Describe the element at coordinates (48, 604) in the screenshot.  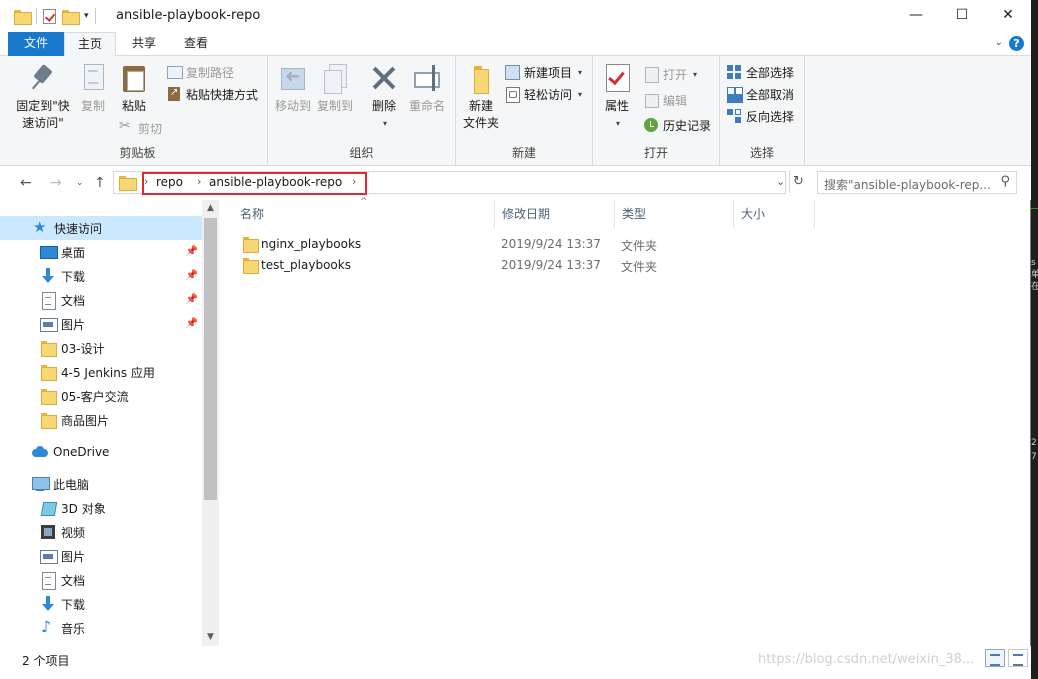
I see `download-icon` at that location.